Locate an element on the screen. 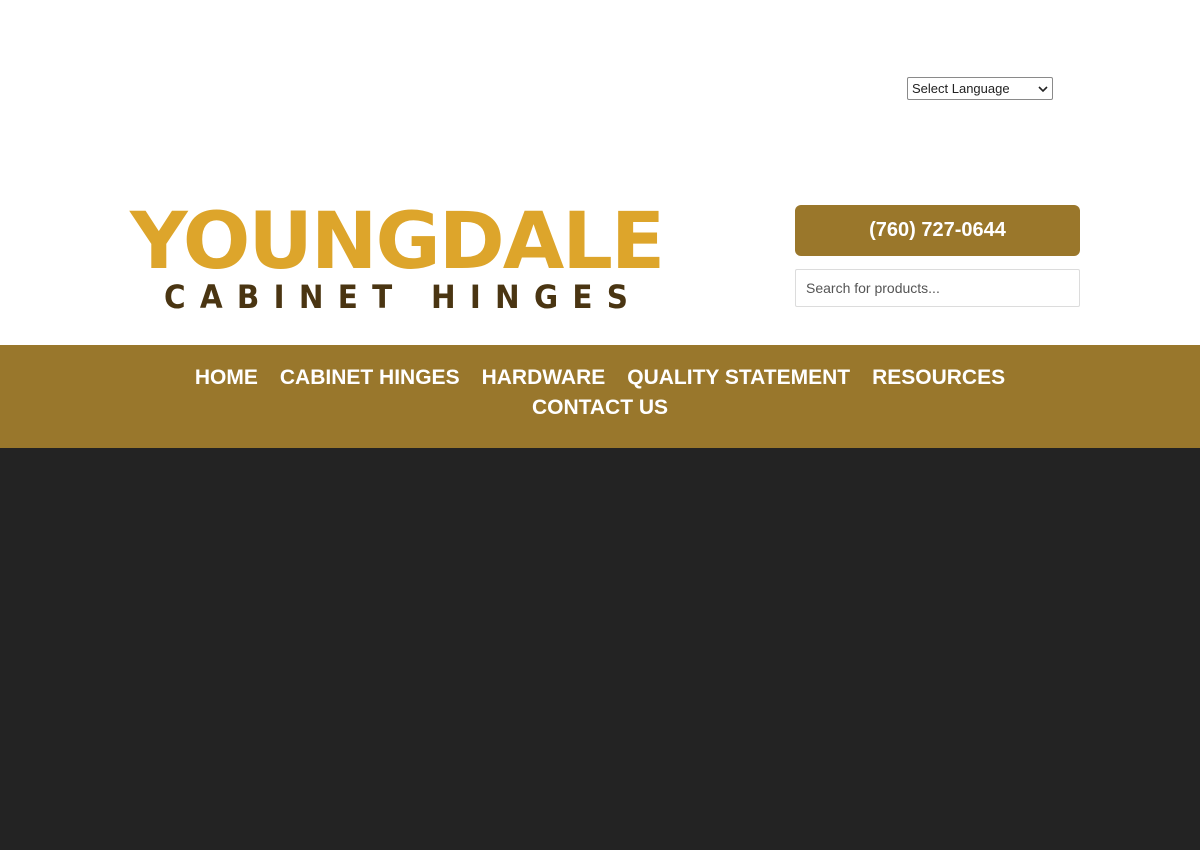 This screenshot has height=850, width=1200. language-select-value: Select Language is located at coordinates (961, 88).